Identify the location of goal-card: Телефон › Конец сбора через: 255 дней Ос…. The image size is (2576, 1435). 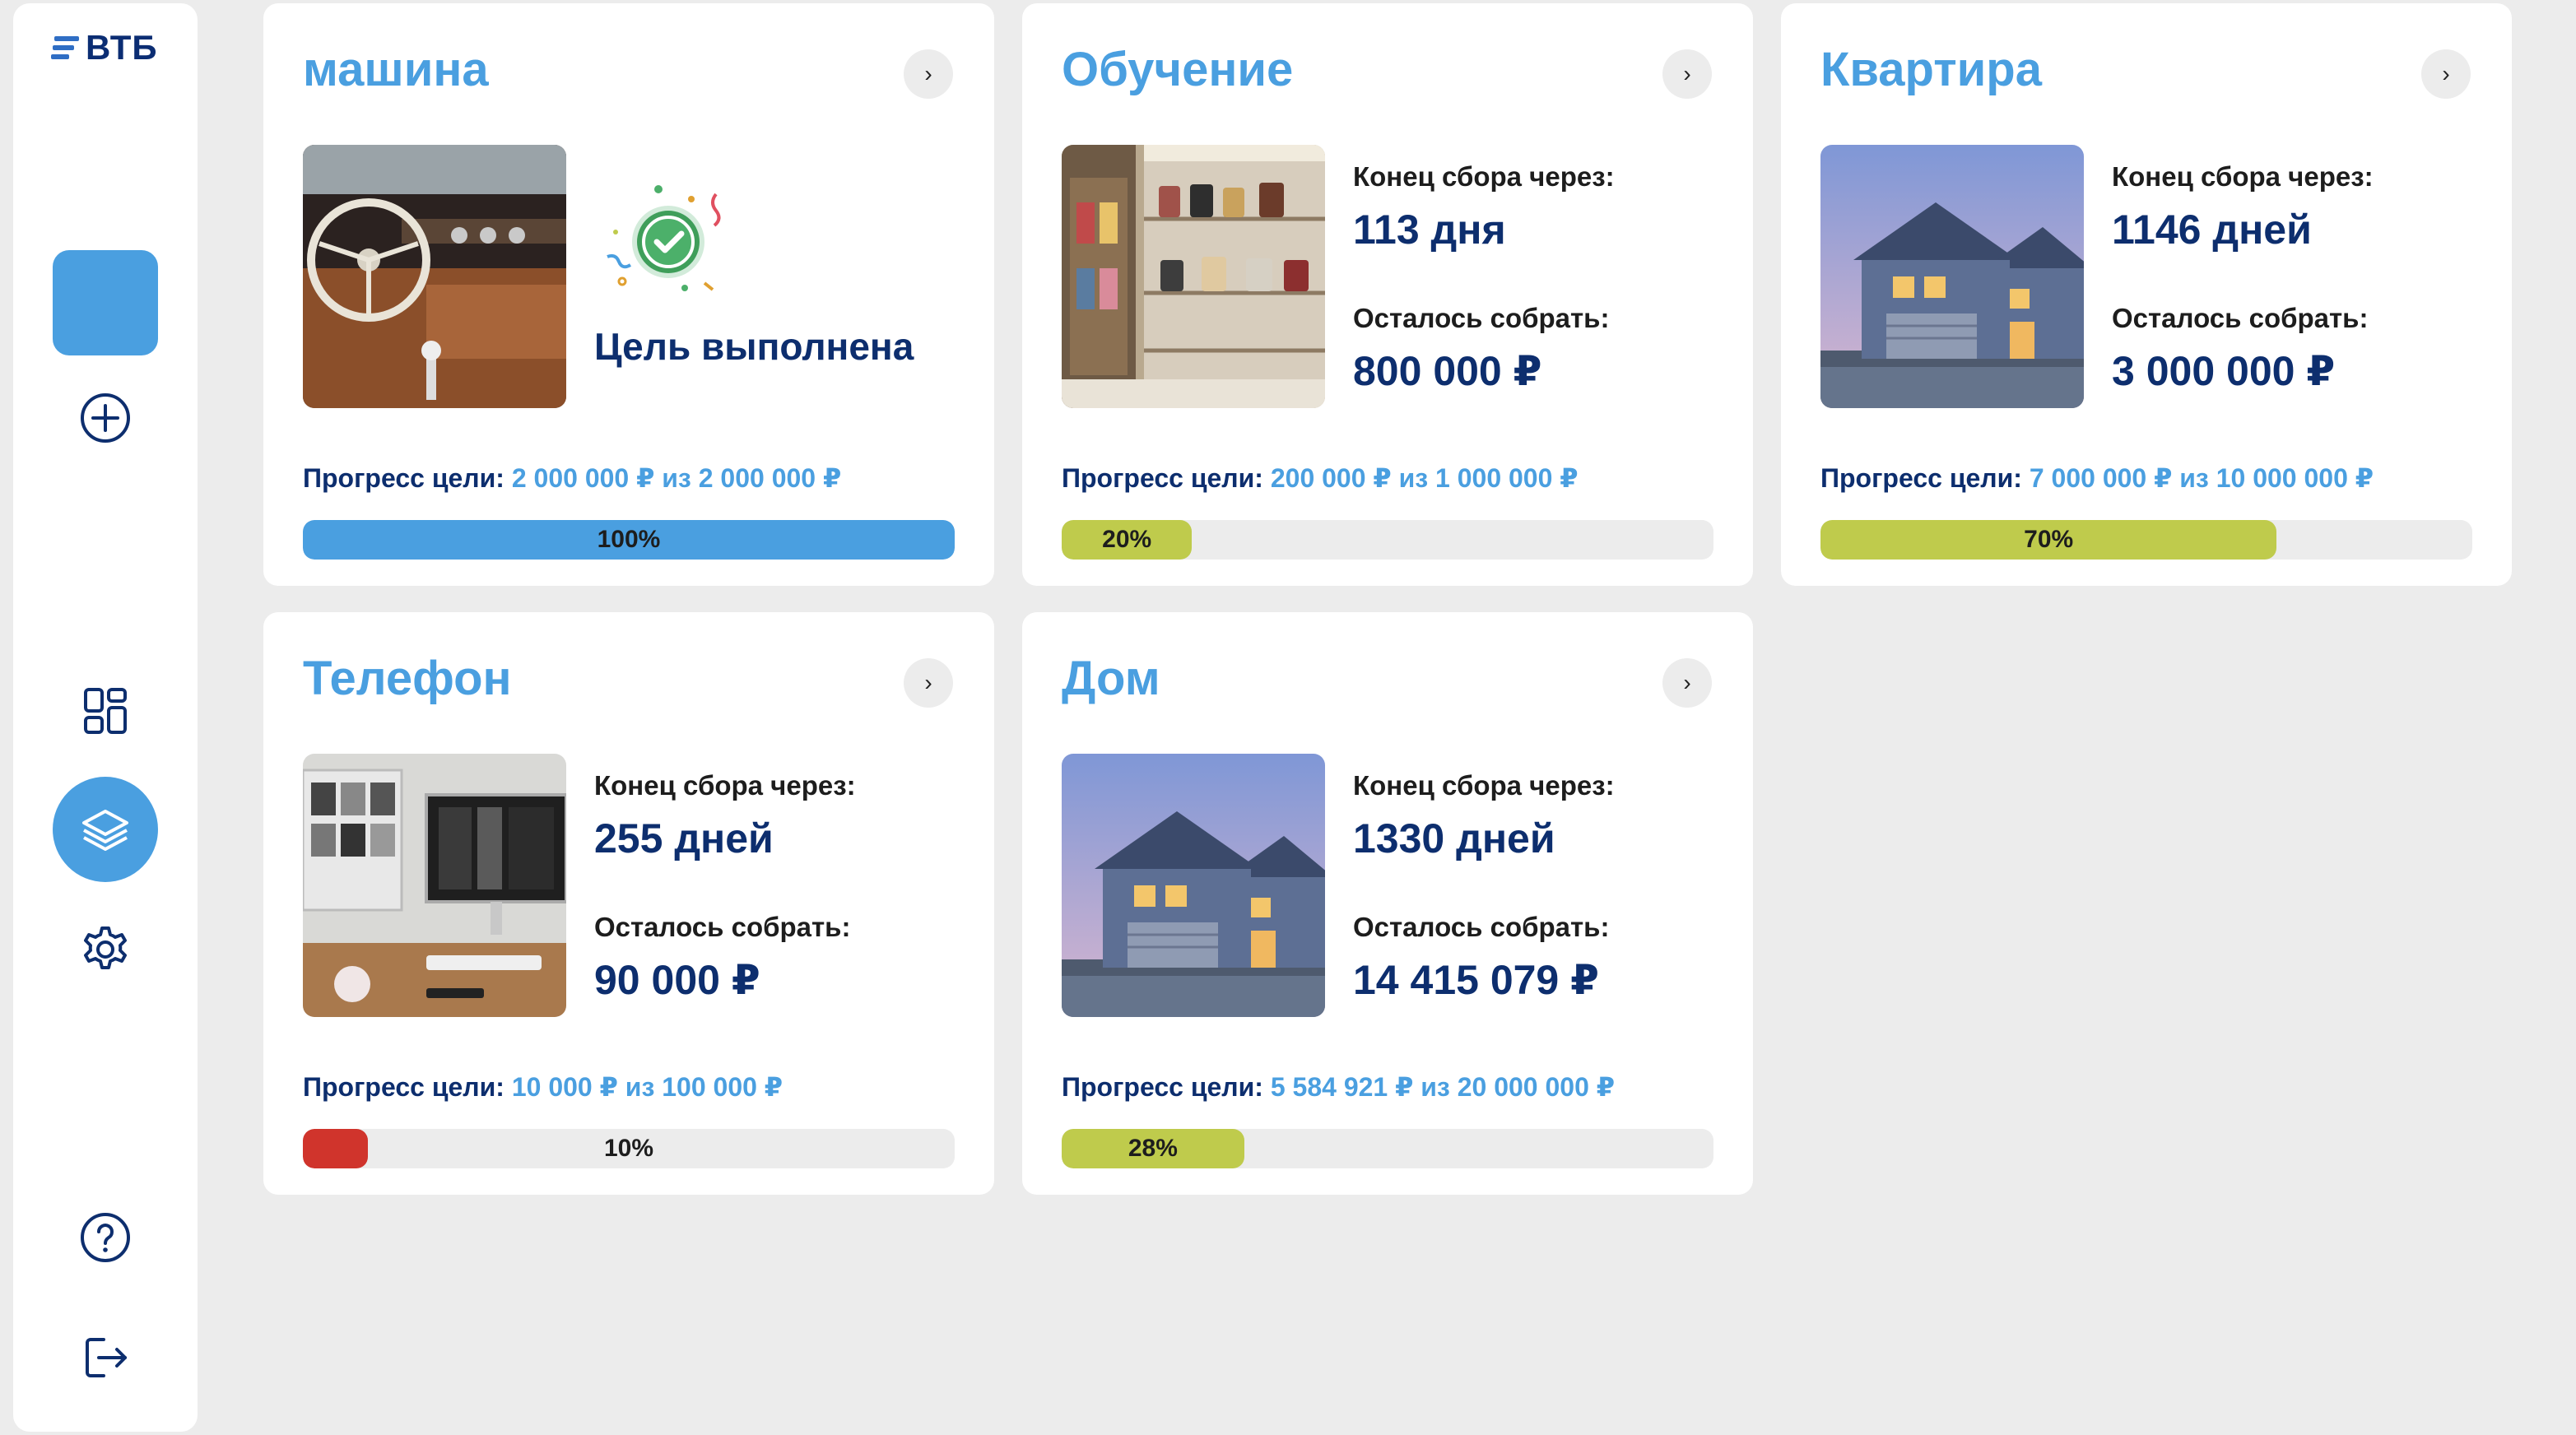
(628, 904).